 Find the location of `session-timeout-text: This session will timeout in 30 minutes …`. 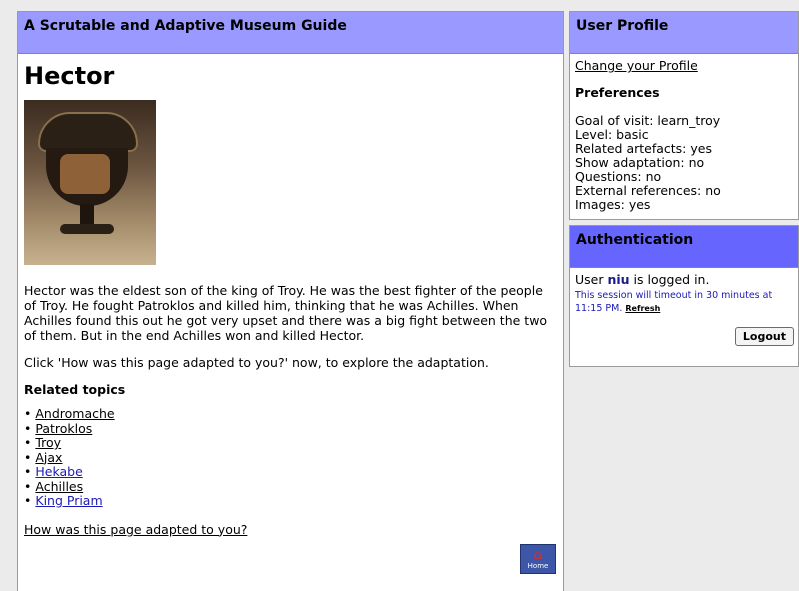

session-timeout-text: This session will timeout in 30 minutes … is located at coordinates (674, 302).